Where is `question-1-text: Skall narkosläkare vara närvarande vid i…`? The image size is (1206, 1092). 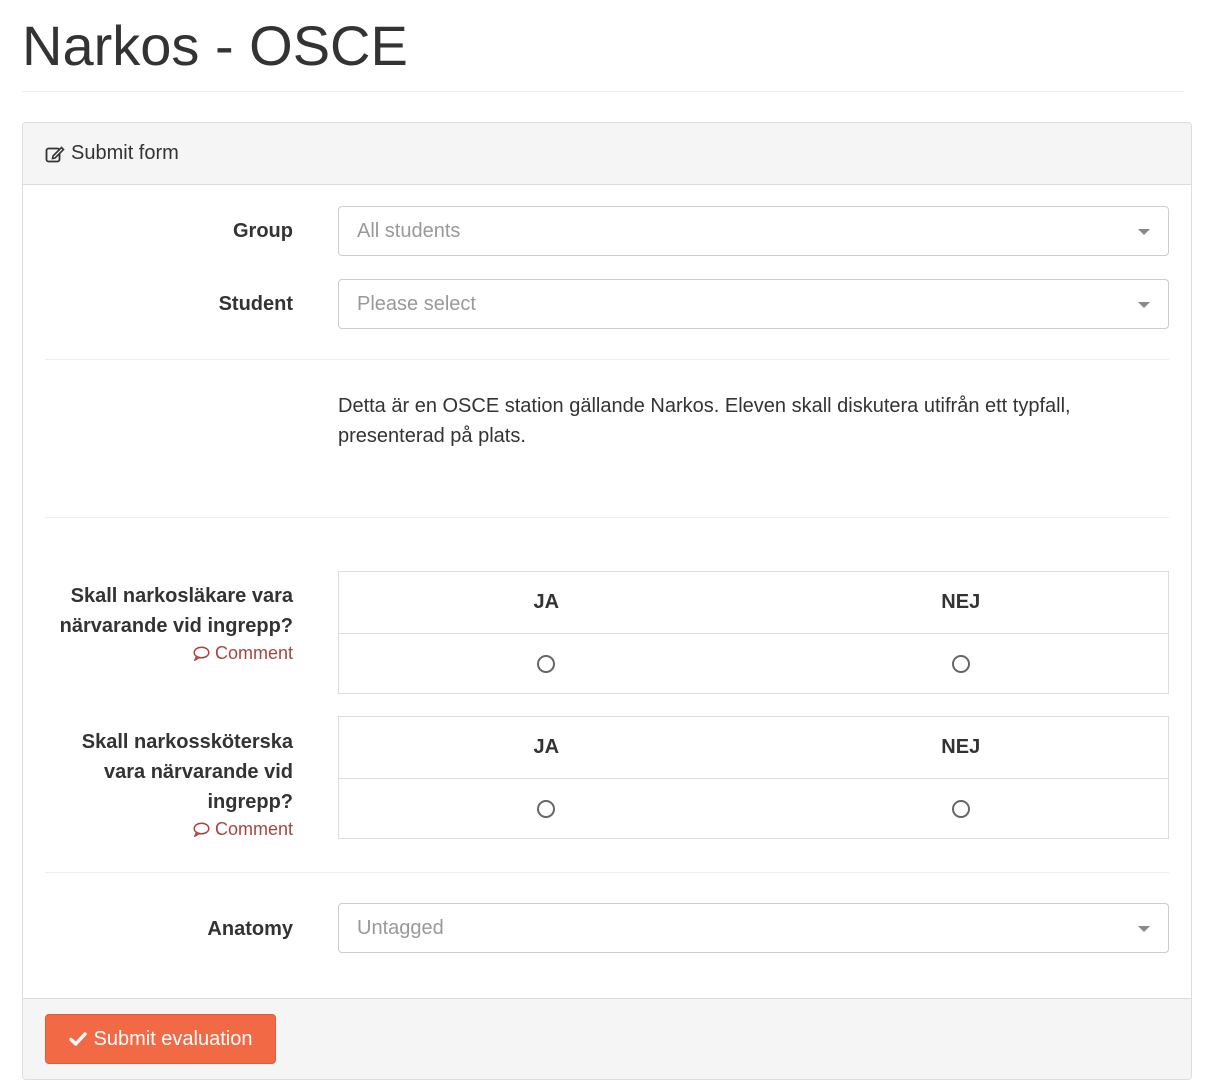 question-1-text: Skall narkosläkare vara närvarande vid i… is located at coordinates (176, 611).